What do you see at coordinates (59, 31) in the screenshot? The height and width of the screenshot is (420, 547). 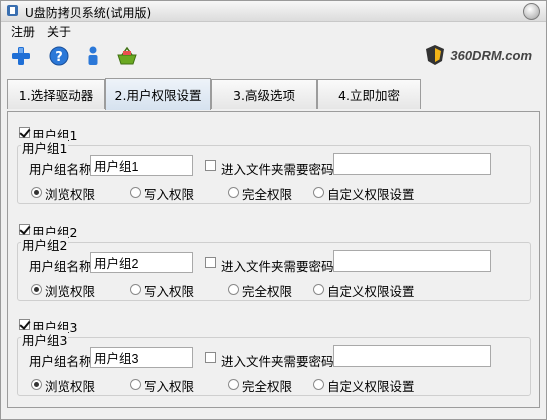 I see `menu-item-about: 关于` at bounding box center [59, 31].